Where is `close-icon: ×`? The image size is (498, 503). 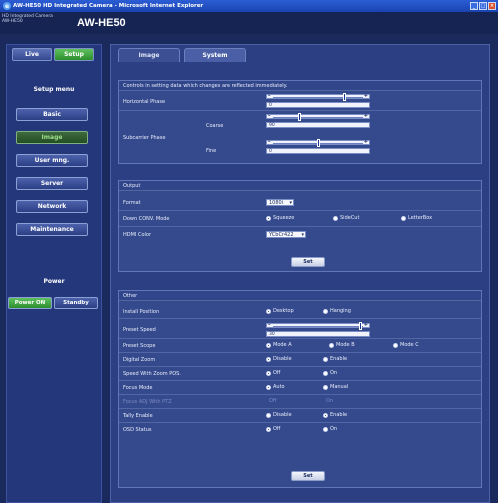 close-icon: × is located at coordinates (492, 6).